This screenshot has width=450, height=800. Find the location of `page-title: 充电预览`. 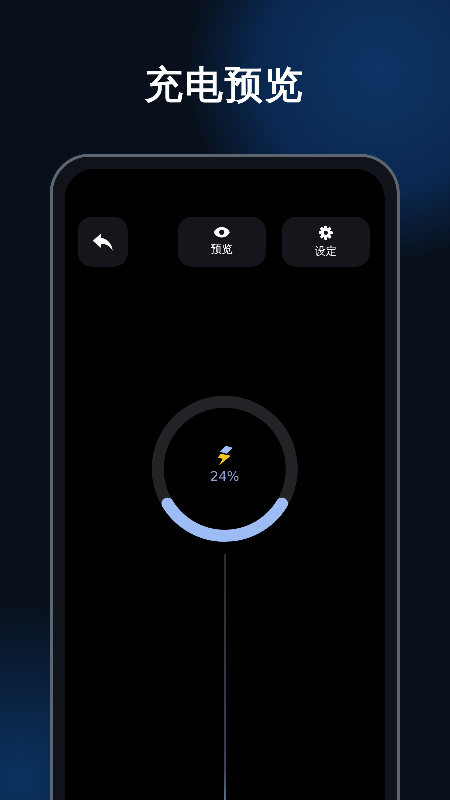

page-title: 充电预览 is located at coordinates (225, 85).